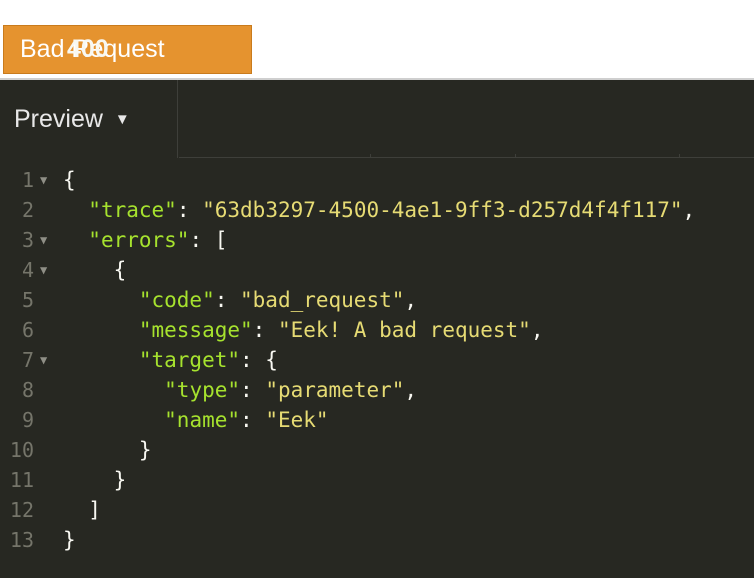 This screenshot has width=754, height=578. What do you see at coordinates (27, 270) in the screenshot?
I see `line-number: 4` at bounding box center [27, 270].